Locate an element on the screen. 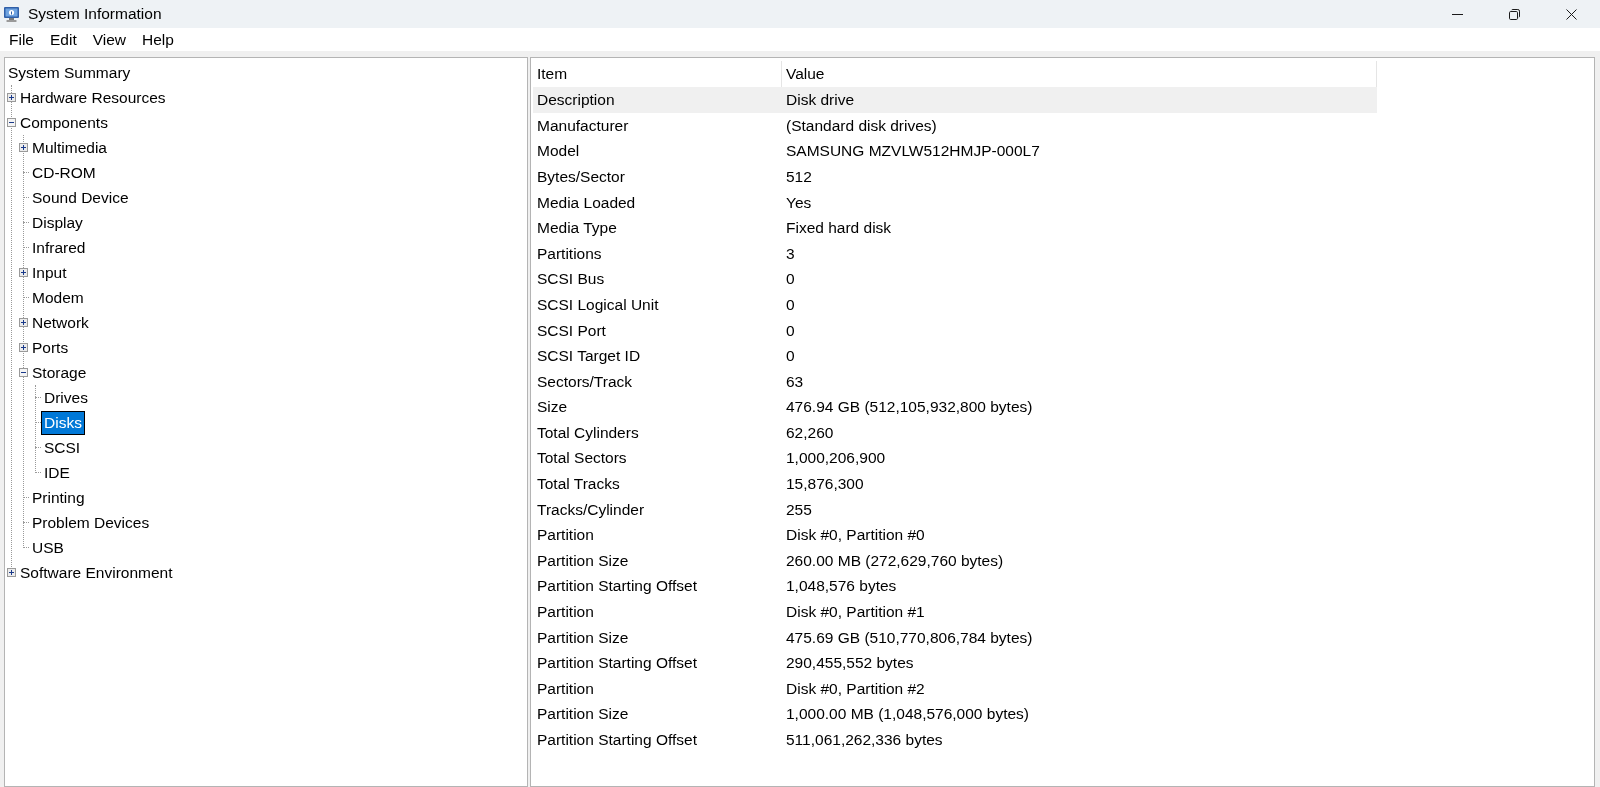 The width and height of the screenshot is (1600, 787). table-cell-text: SCSI Logical Unit is located at coordinates (598, 304).